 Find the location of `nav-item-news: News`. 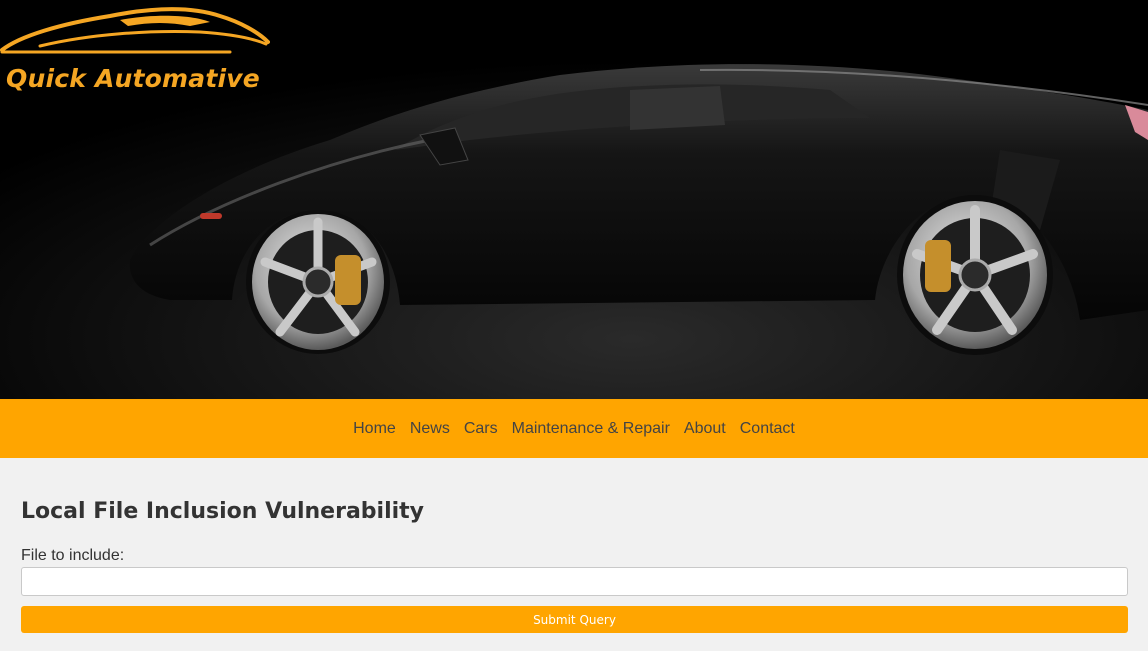

nav-item-news: News is located at coordinates (430, 429).